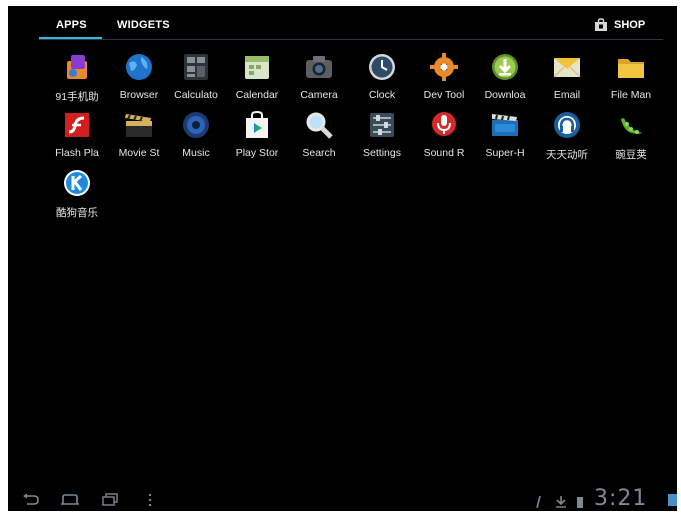 This screenshot has height=513, width=681. Describe the element at coordinates (631, 79) in the screenshot. I see `app-shortcut: File Man` at that location.